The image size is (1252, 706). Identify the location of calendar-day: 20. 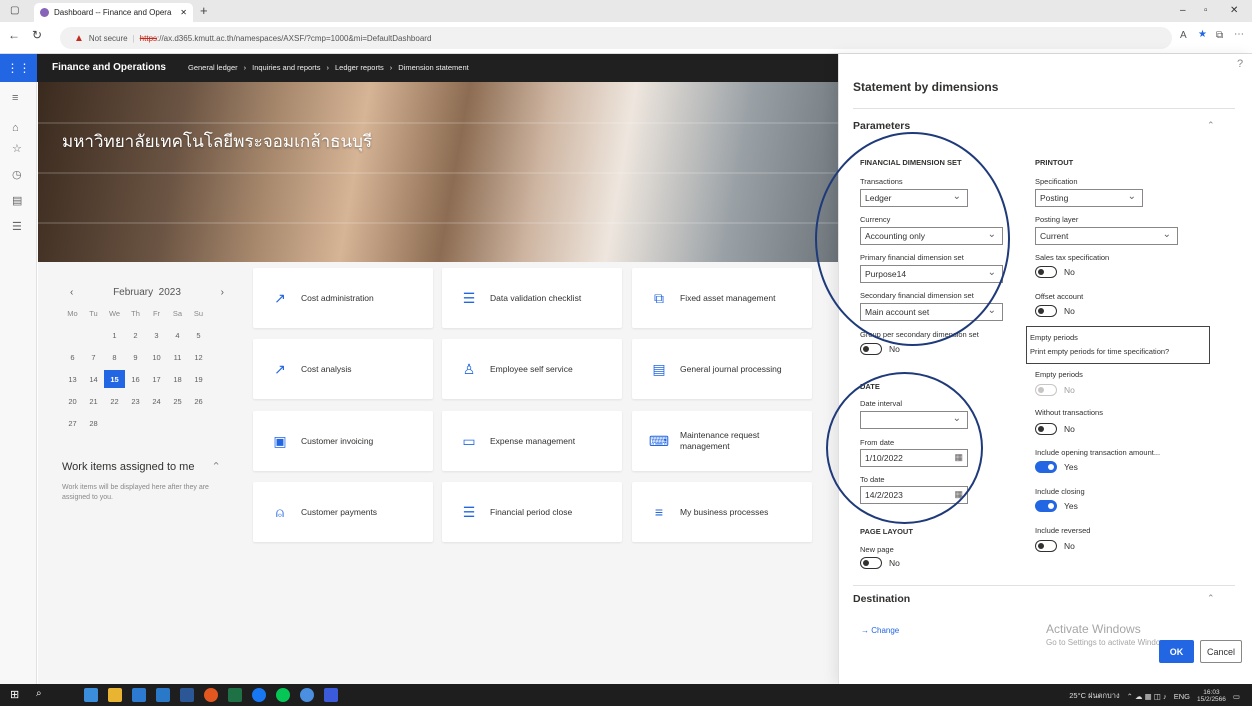
(72, 401).